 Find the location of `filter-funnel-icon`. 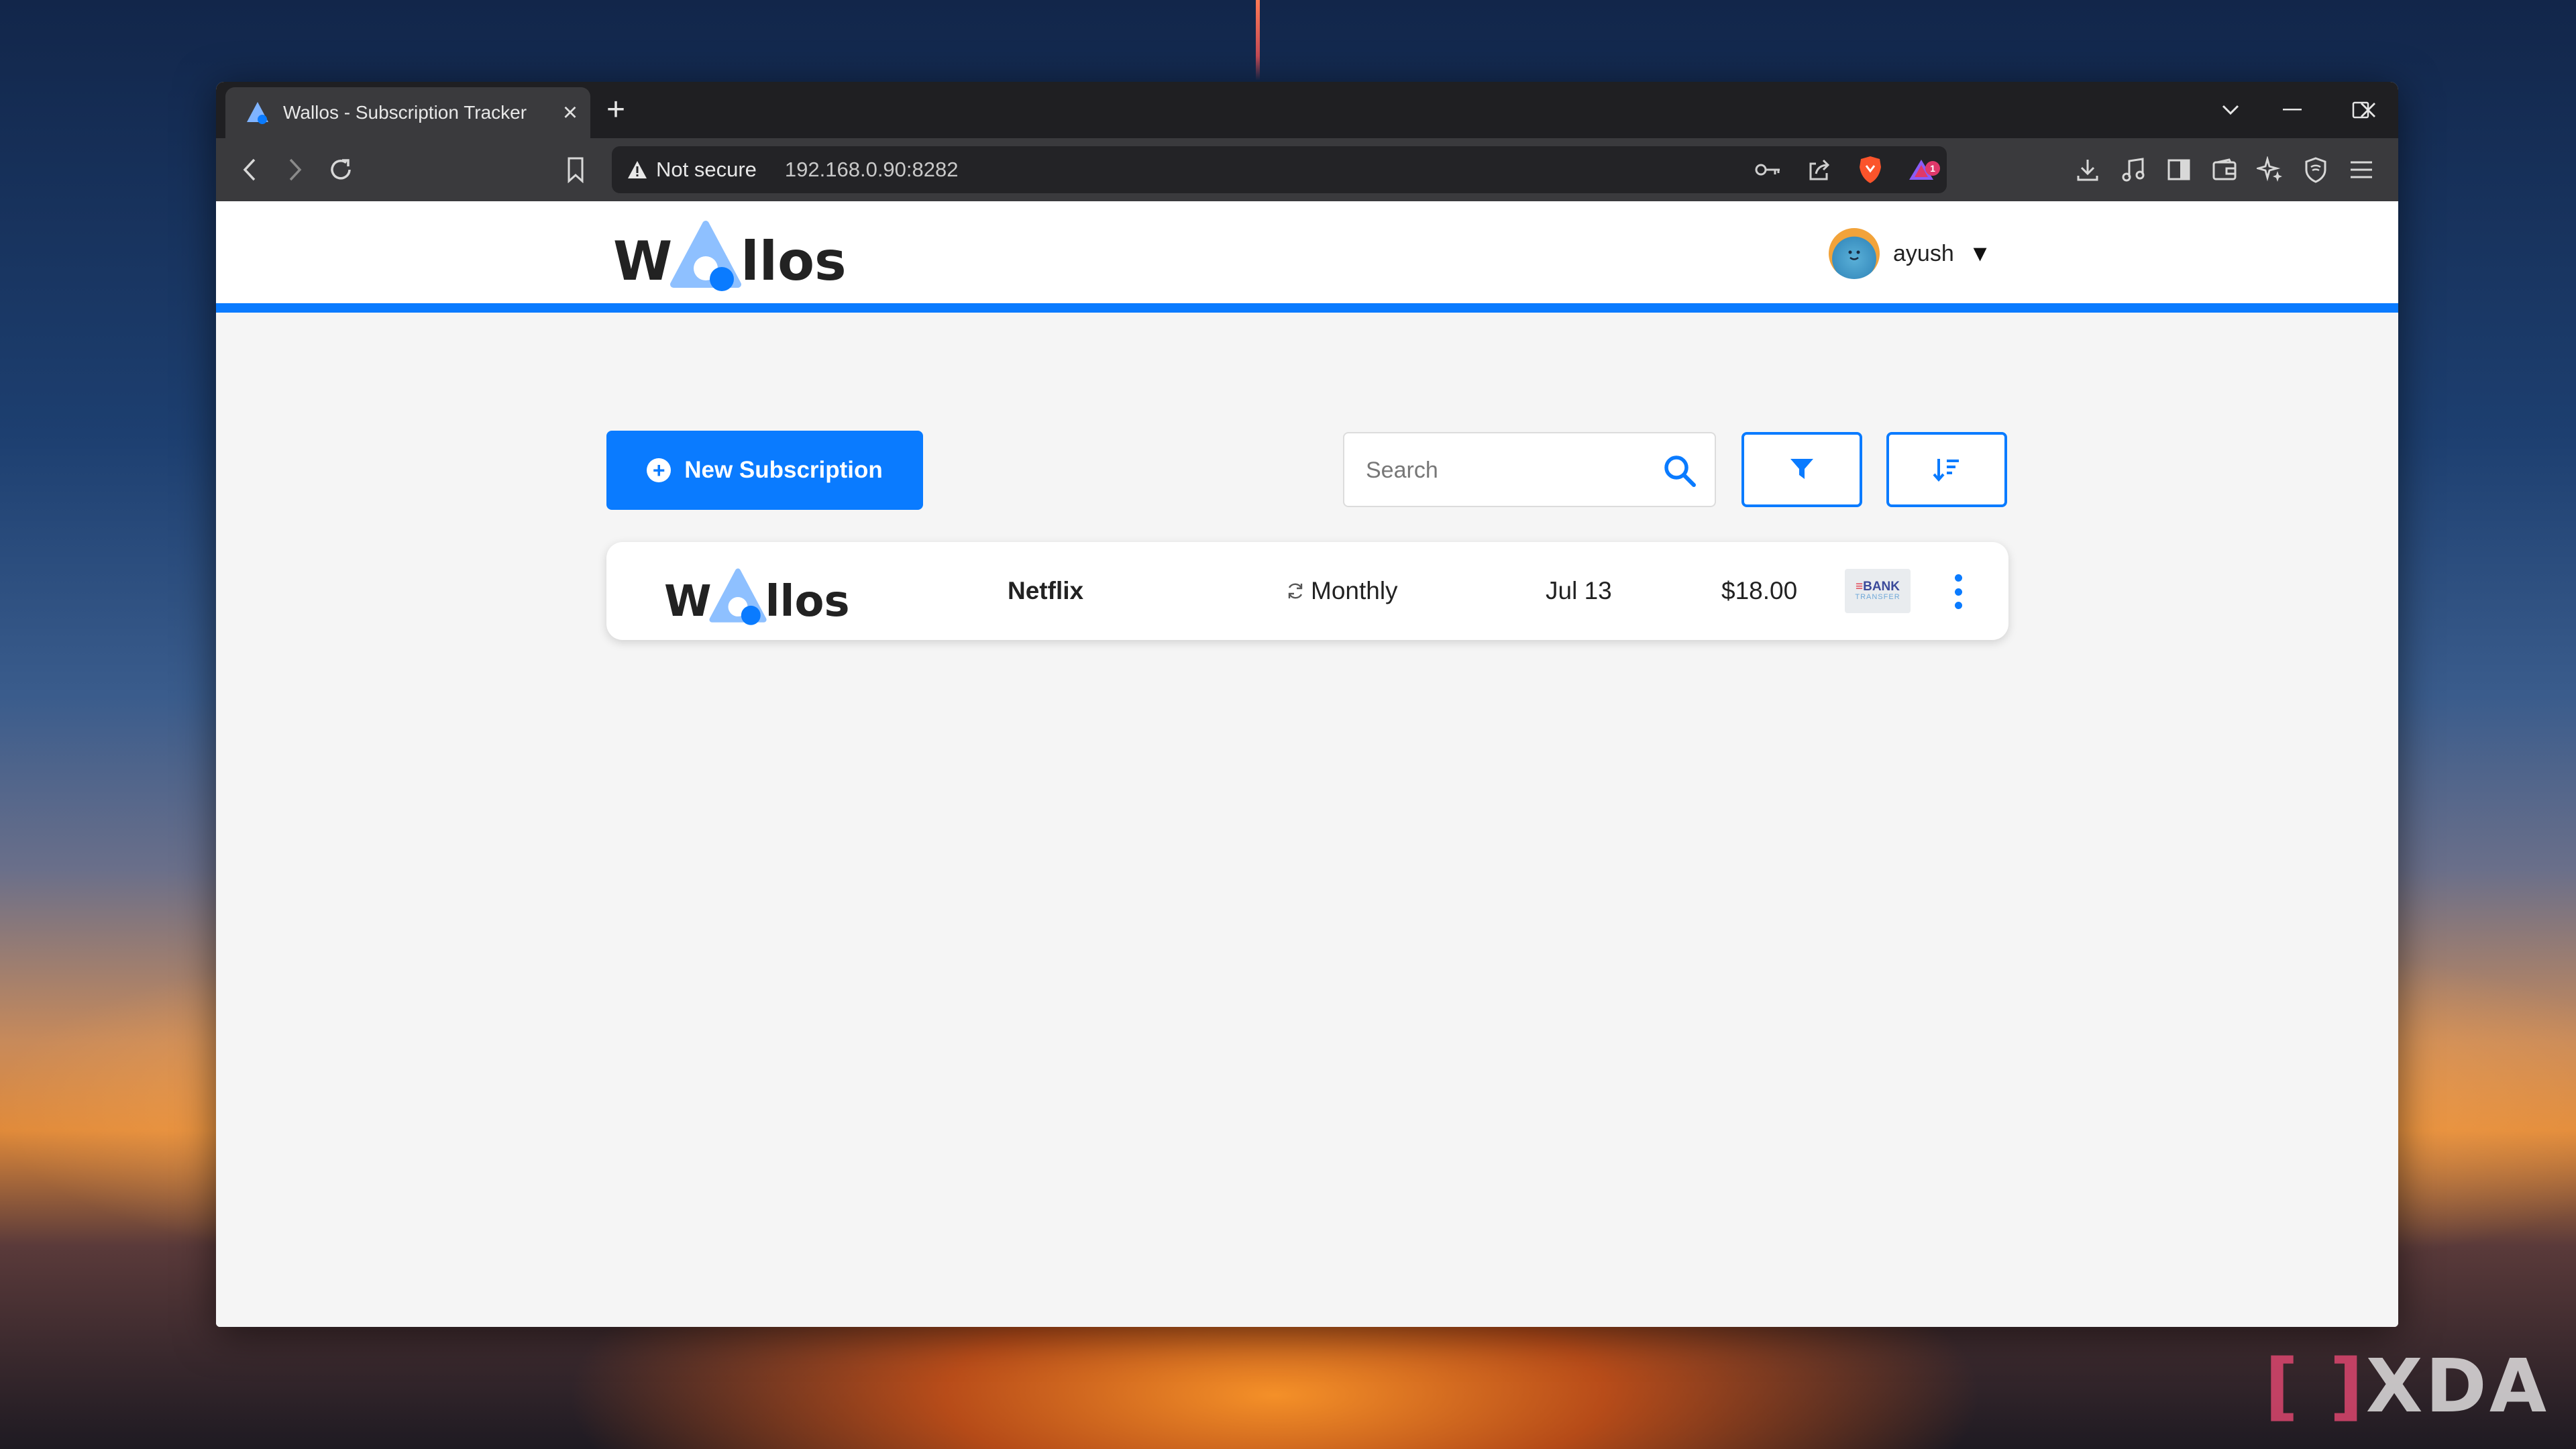

filter-funnel-icon is located at coordinates (1801, 469).